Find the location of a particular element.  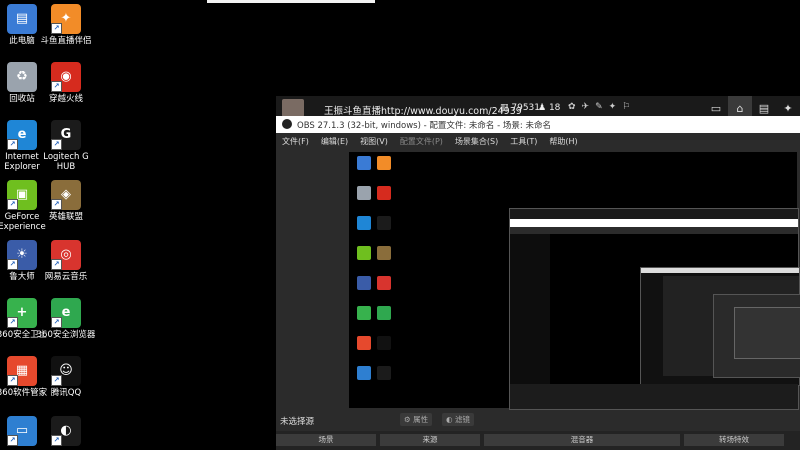

logitech-icon: G ↗ is located at coordinates (66, 135).